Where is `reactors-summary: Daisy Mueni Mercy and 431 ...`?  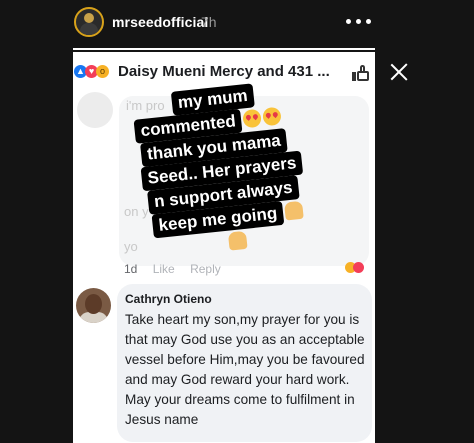 reactors-summary: Daisy Mueni Mercy and 431 ... is located at coordinates (224, 71).